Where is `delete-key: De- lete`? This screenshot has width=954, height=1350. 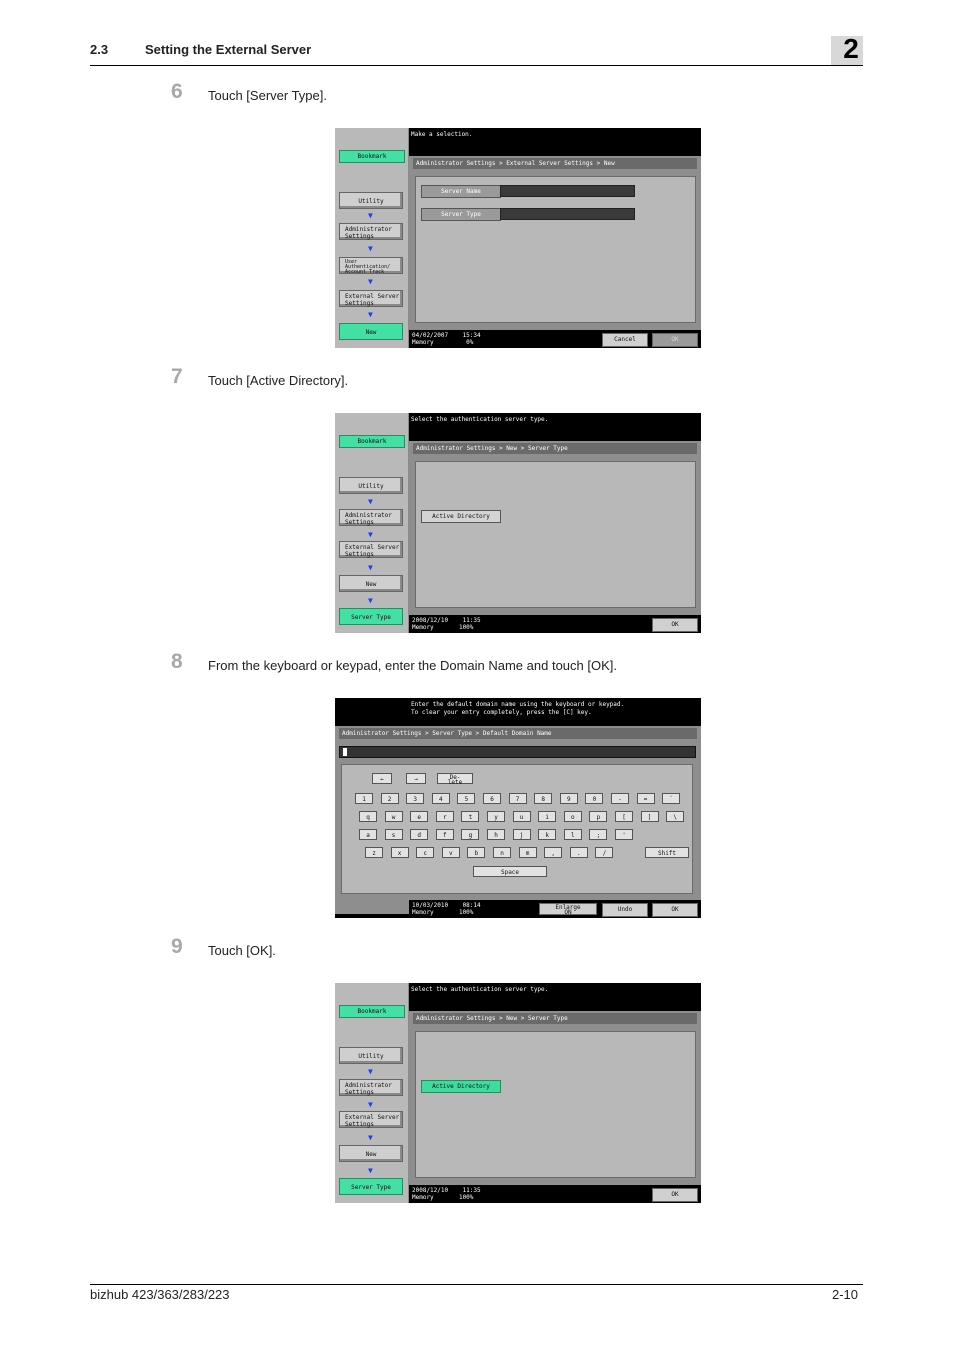
delete-key: De- lete is located at coordinates (455, 779).